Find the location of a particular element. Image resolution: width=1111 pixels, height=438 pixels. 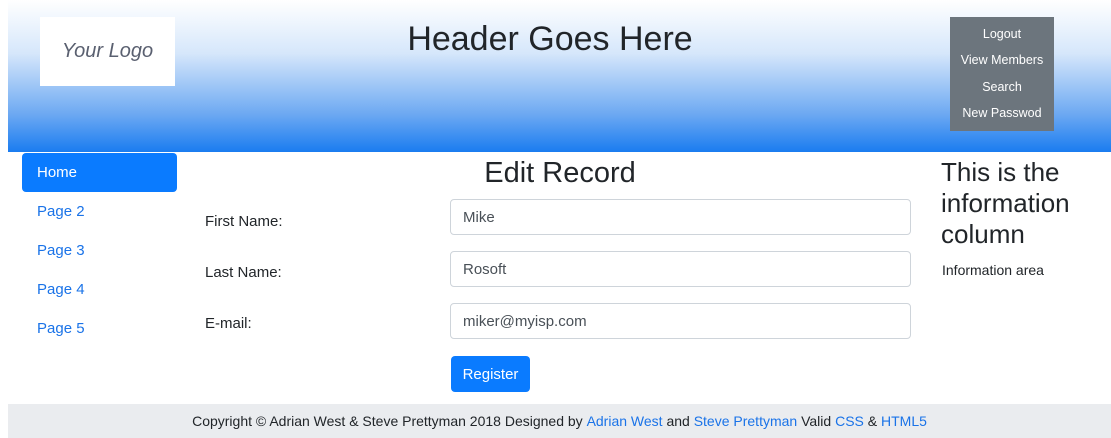

sidebar-nav: Home Page 2 Page 3 Page 4 Page 5 is located at coordinates (99, 250).